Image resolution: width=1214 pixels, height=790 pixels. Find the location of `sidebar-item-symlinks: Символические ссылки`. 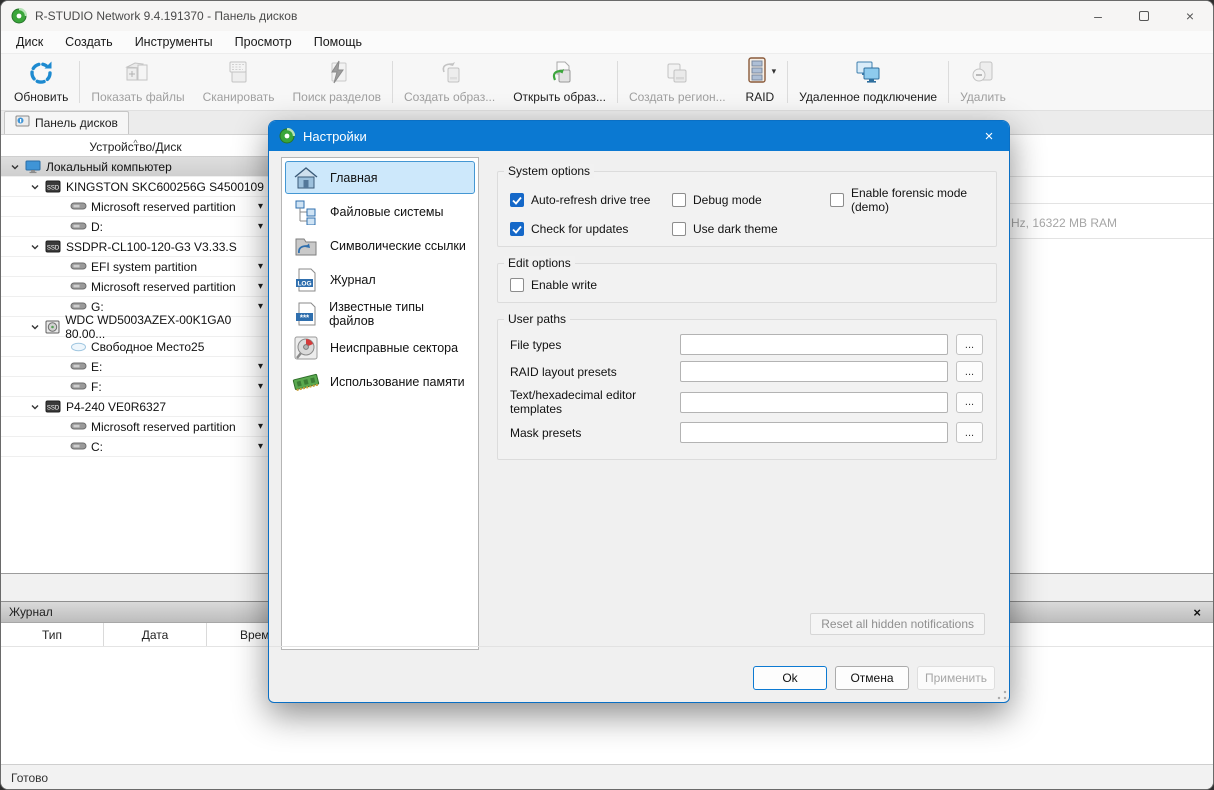

sidebar-item-symlinks: Символические ссылки is located at coordinates (380, 245).